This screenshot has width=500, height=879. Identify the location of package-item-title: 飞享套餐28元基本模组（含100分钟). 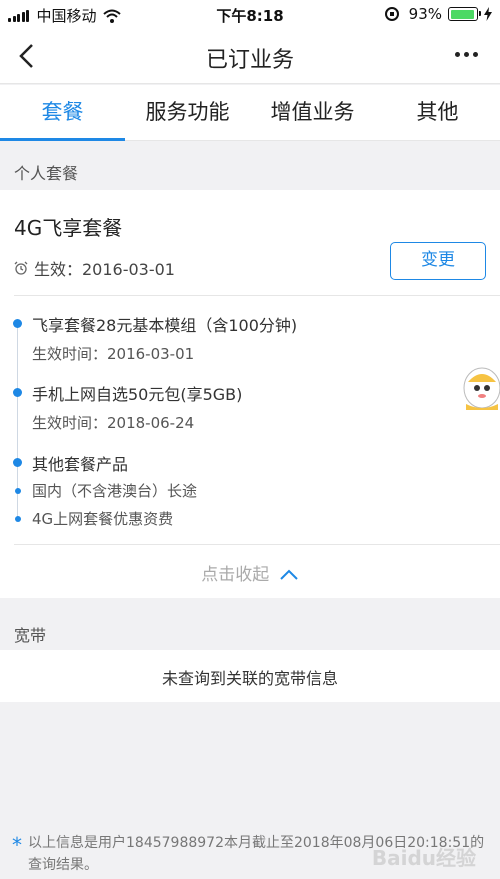
(165, 325).